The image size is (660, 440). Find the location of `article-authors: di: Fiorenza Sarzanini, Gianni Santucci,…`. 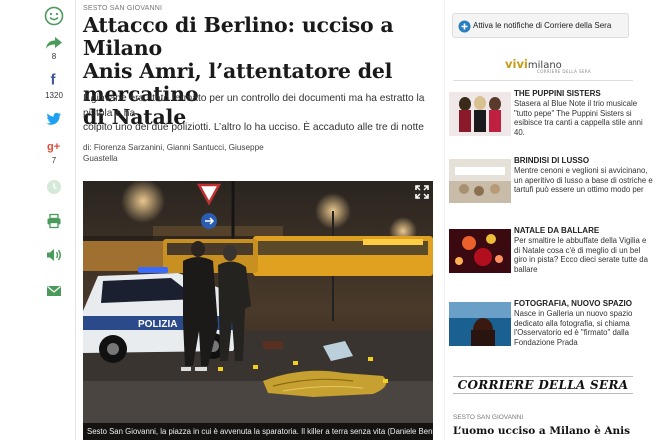

article-authors: di: Fiorenza Sarzanini, Gianni Santucci,… is located at coordinates (183, 153).